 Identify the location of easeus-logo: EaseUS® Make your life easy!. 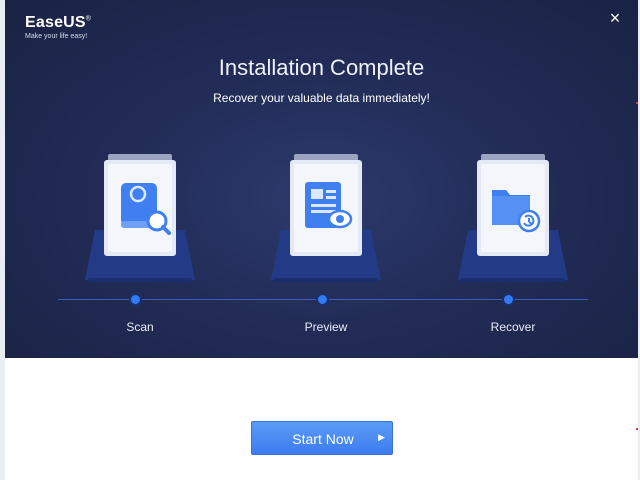
(58, 27).